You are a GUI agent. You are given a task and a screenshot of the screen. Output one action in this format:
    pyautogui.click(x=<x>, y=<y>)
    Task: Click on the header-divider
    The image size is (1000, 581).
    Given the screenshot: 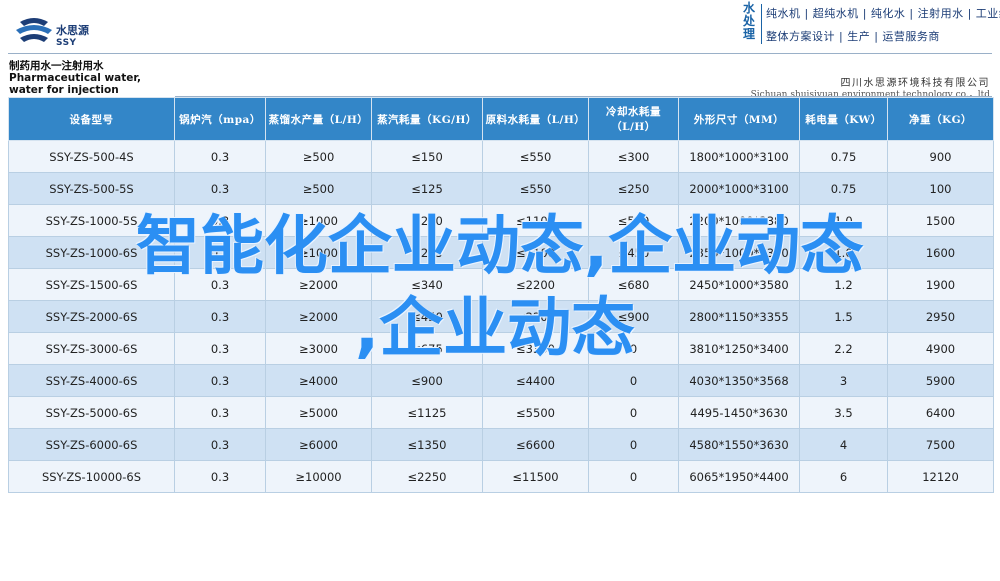 What is the action you would take?
    pyautogui.click(x=500, y=53)
    